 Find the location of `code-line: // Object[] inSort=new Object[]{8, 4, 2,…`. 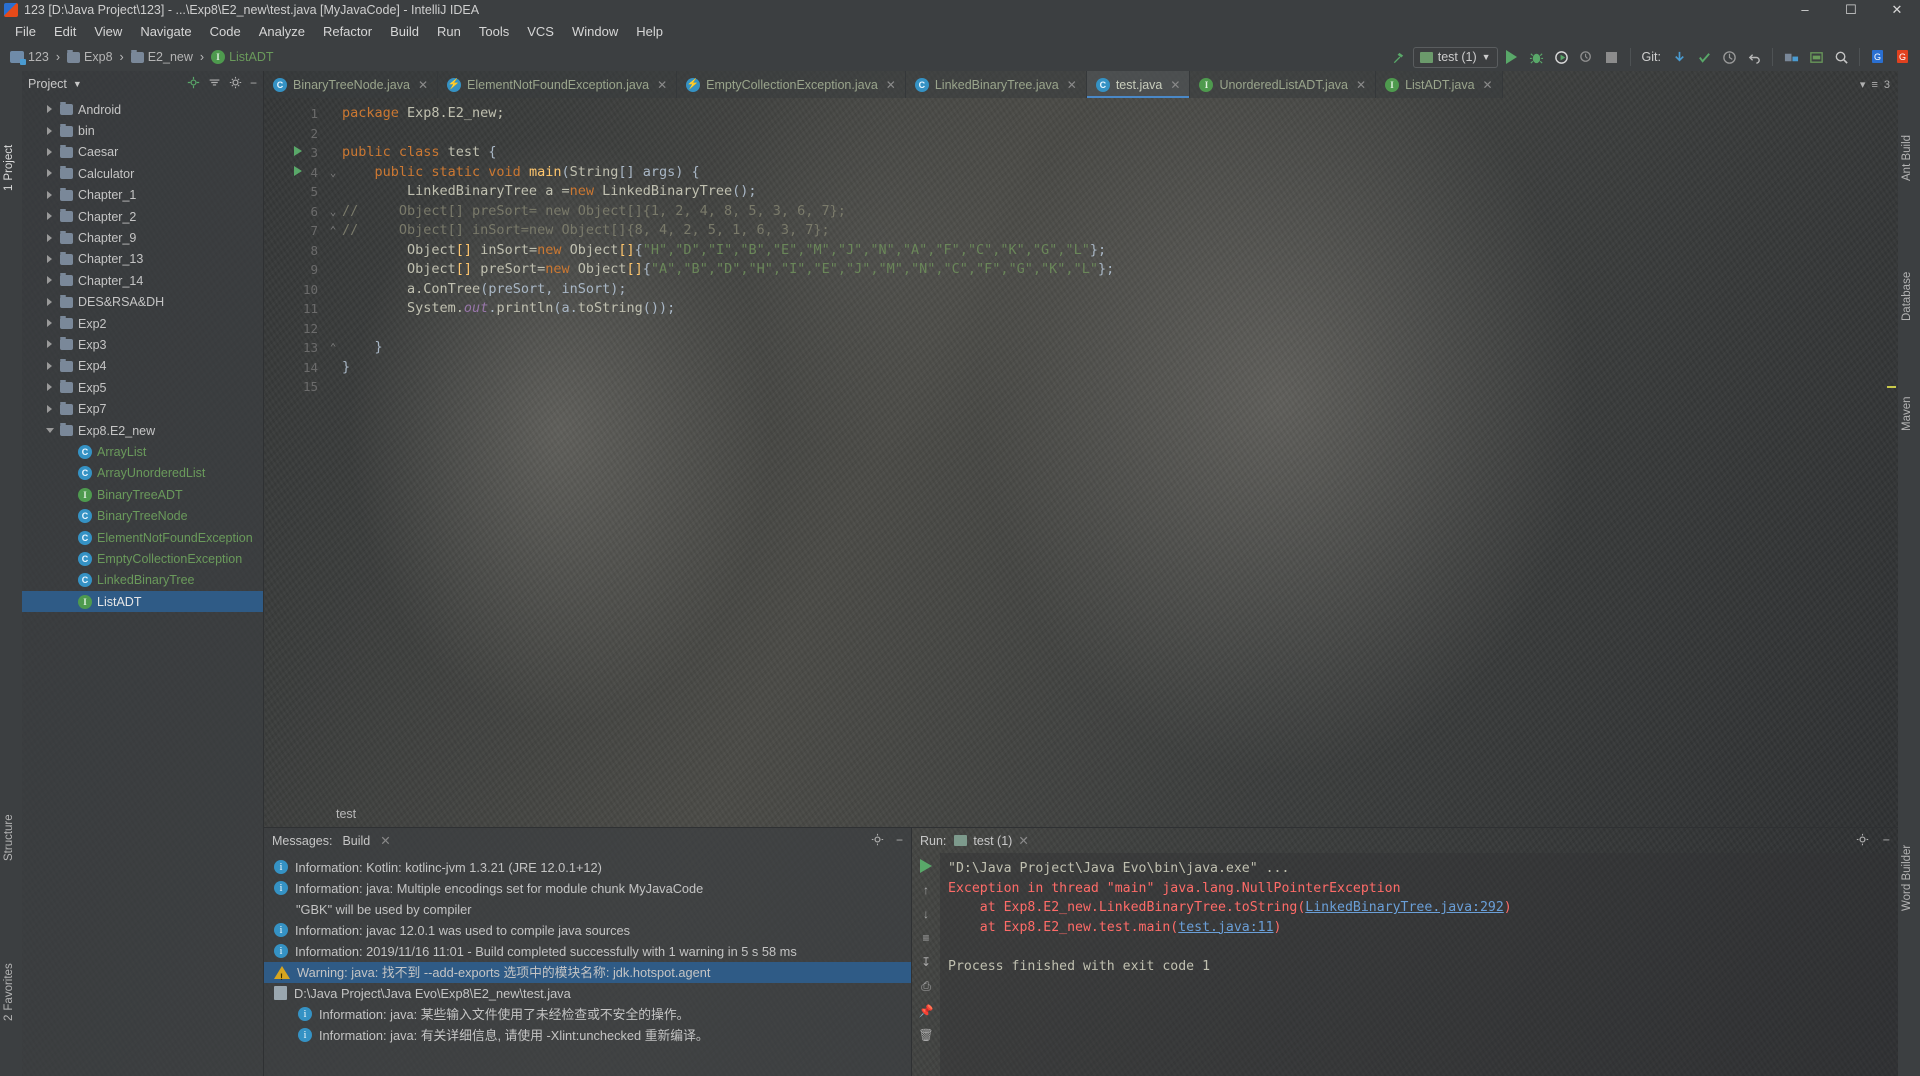

code-line: // Object[] inSort=new Object[]{8, 4, 2,… is located at coordinates (1113, 231).